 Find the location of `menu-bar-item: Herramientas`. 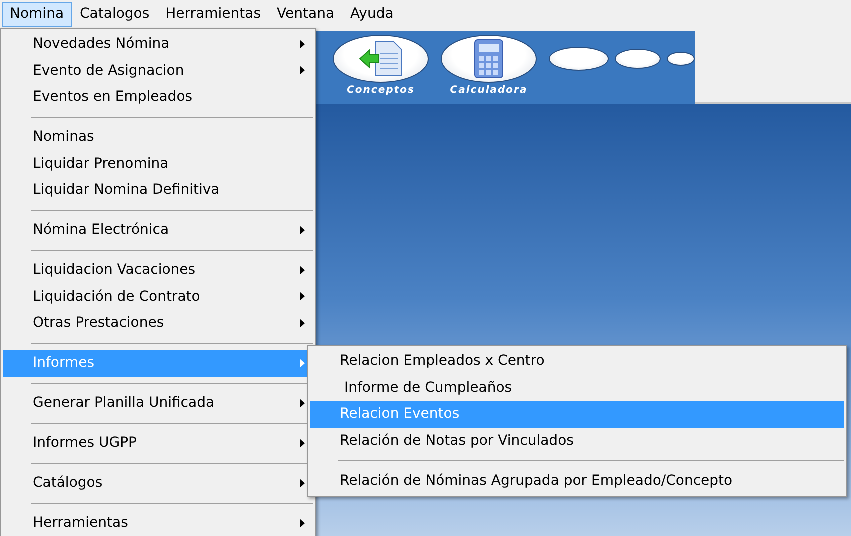

menu-bar-item: Herramientas is located at coordinates (214, 14).